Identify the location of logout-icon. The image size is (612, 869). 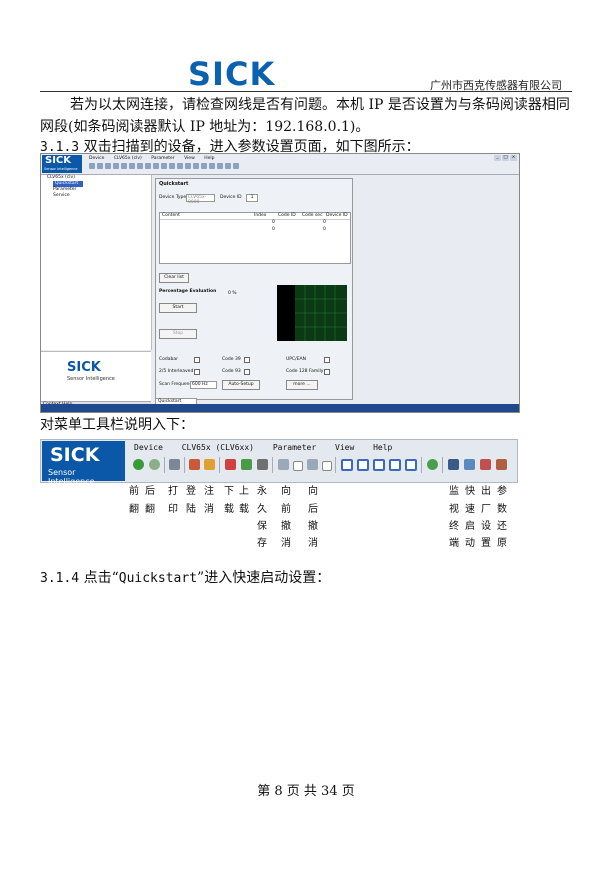
(209, 464).